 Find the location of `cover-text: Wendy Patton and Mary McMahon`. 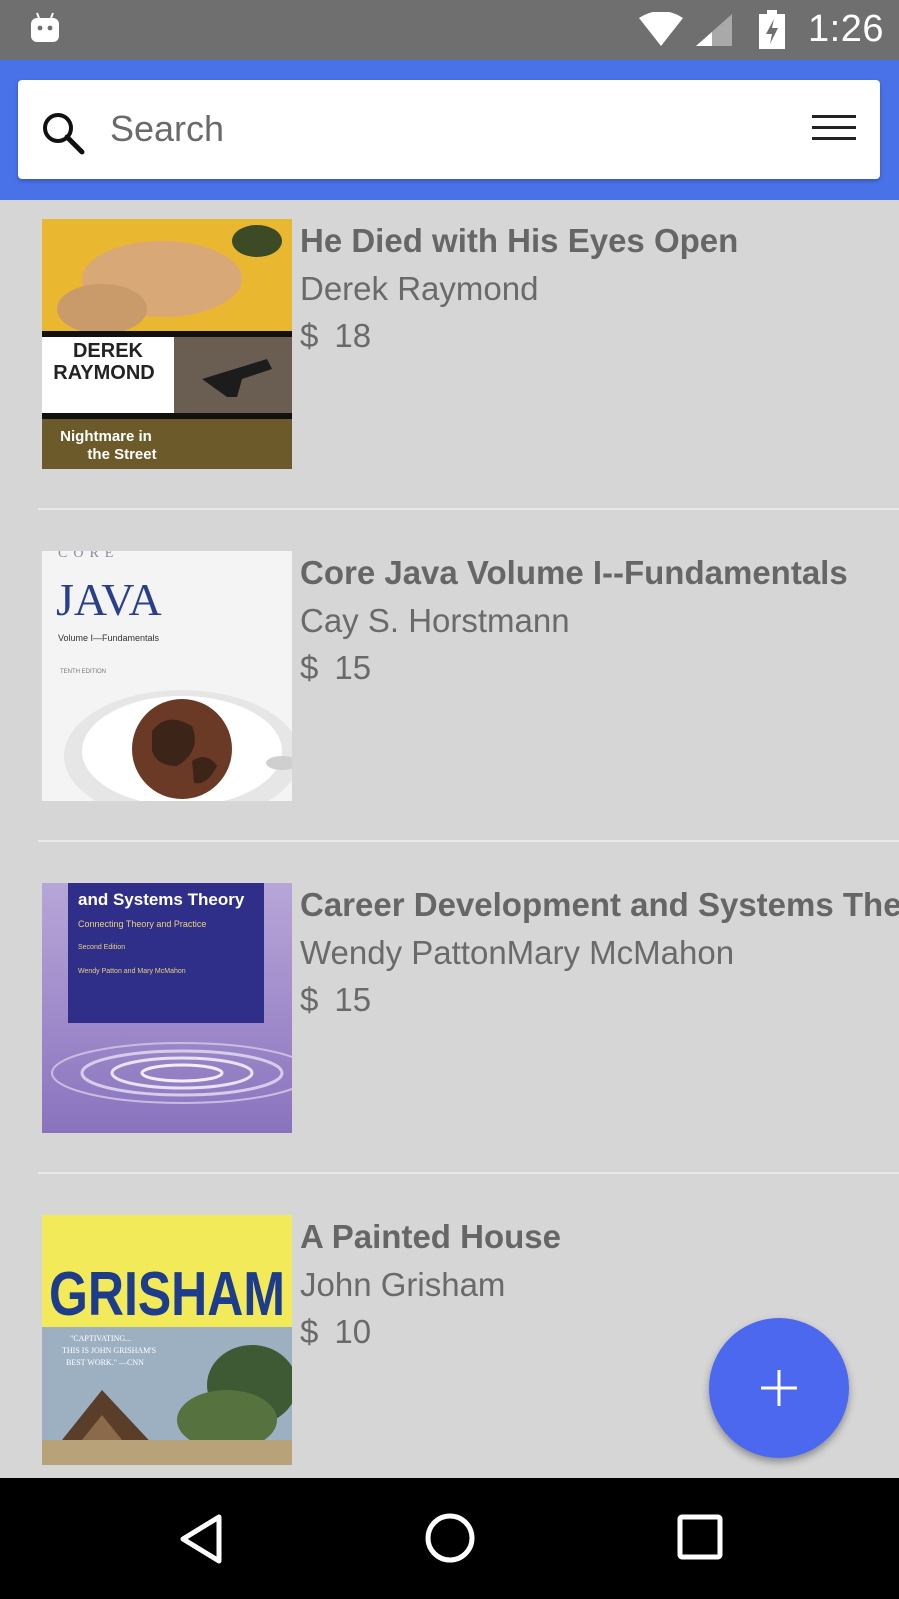

cover-text: Wendy Patton and Mary McMahon is located at coordinates (132, 971).